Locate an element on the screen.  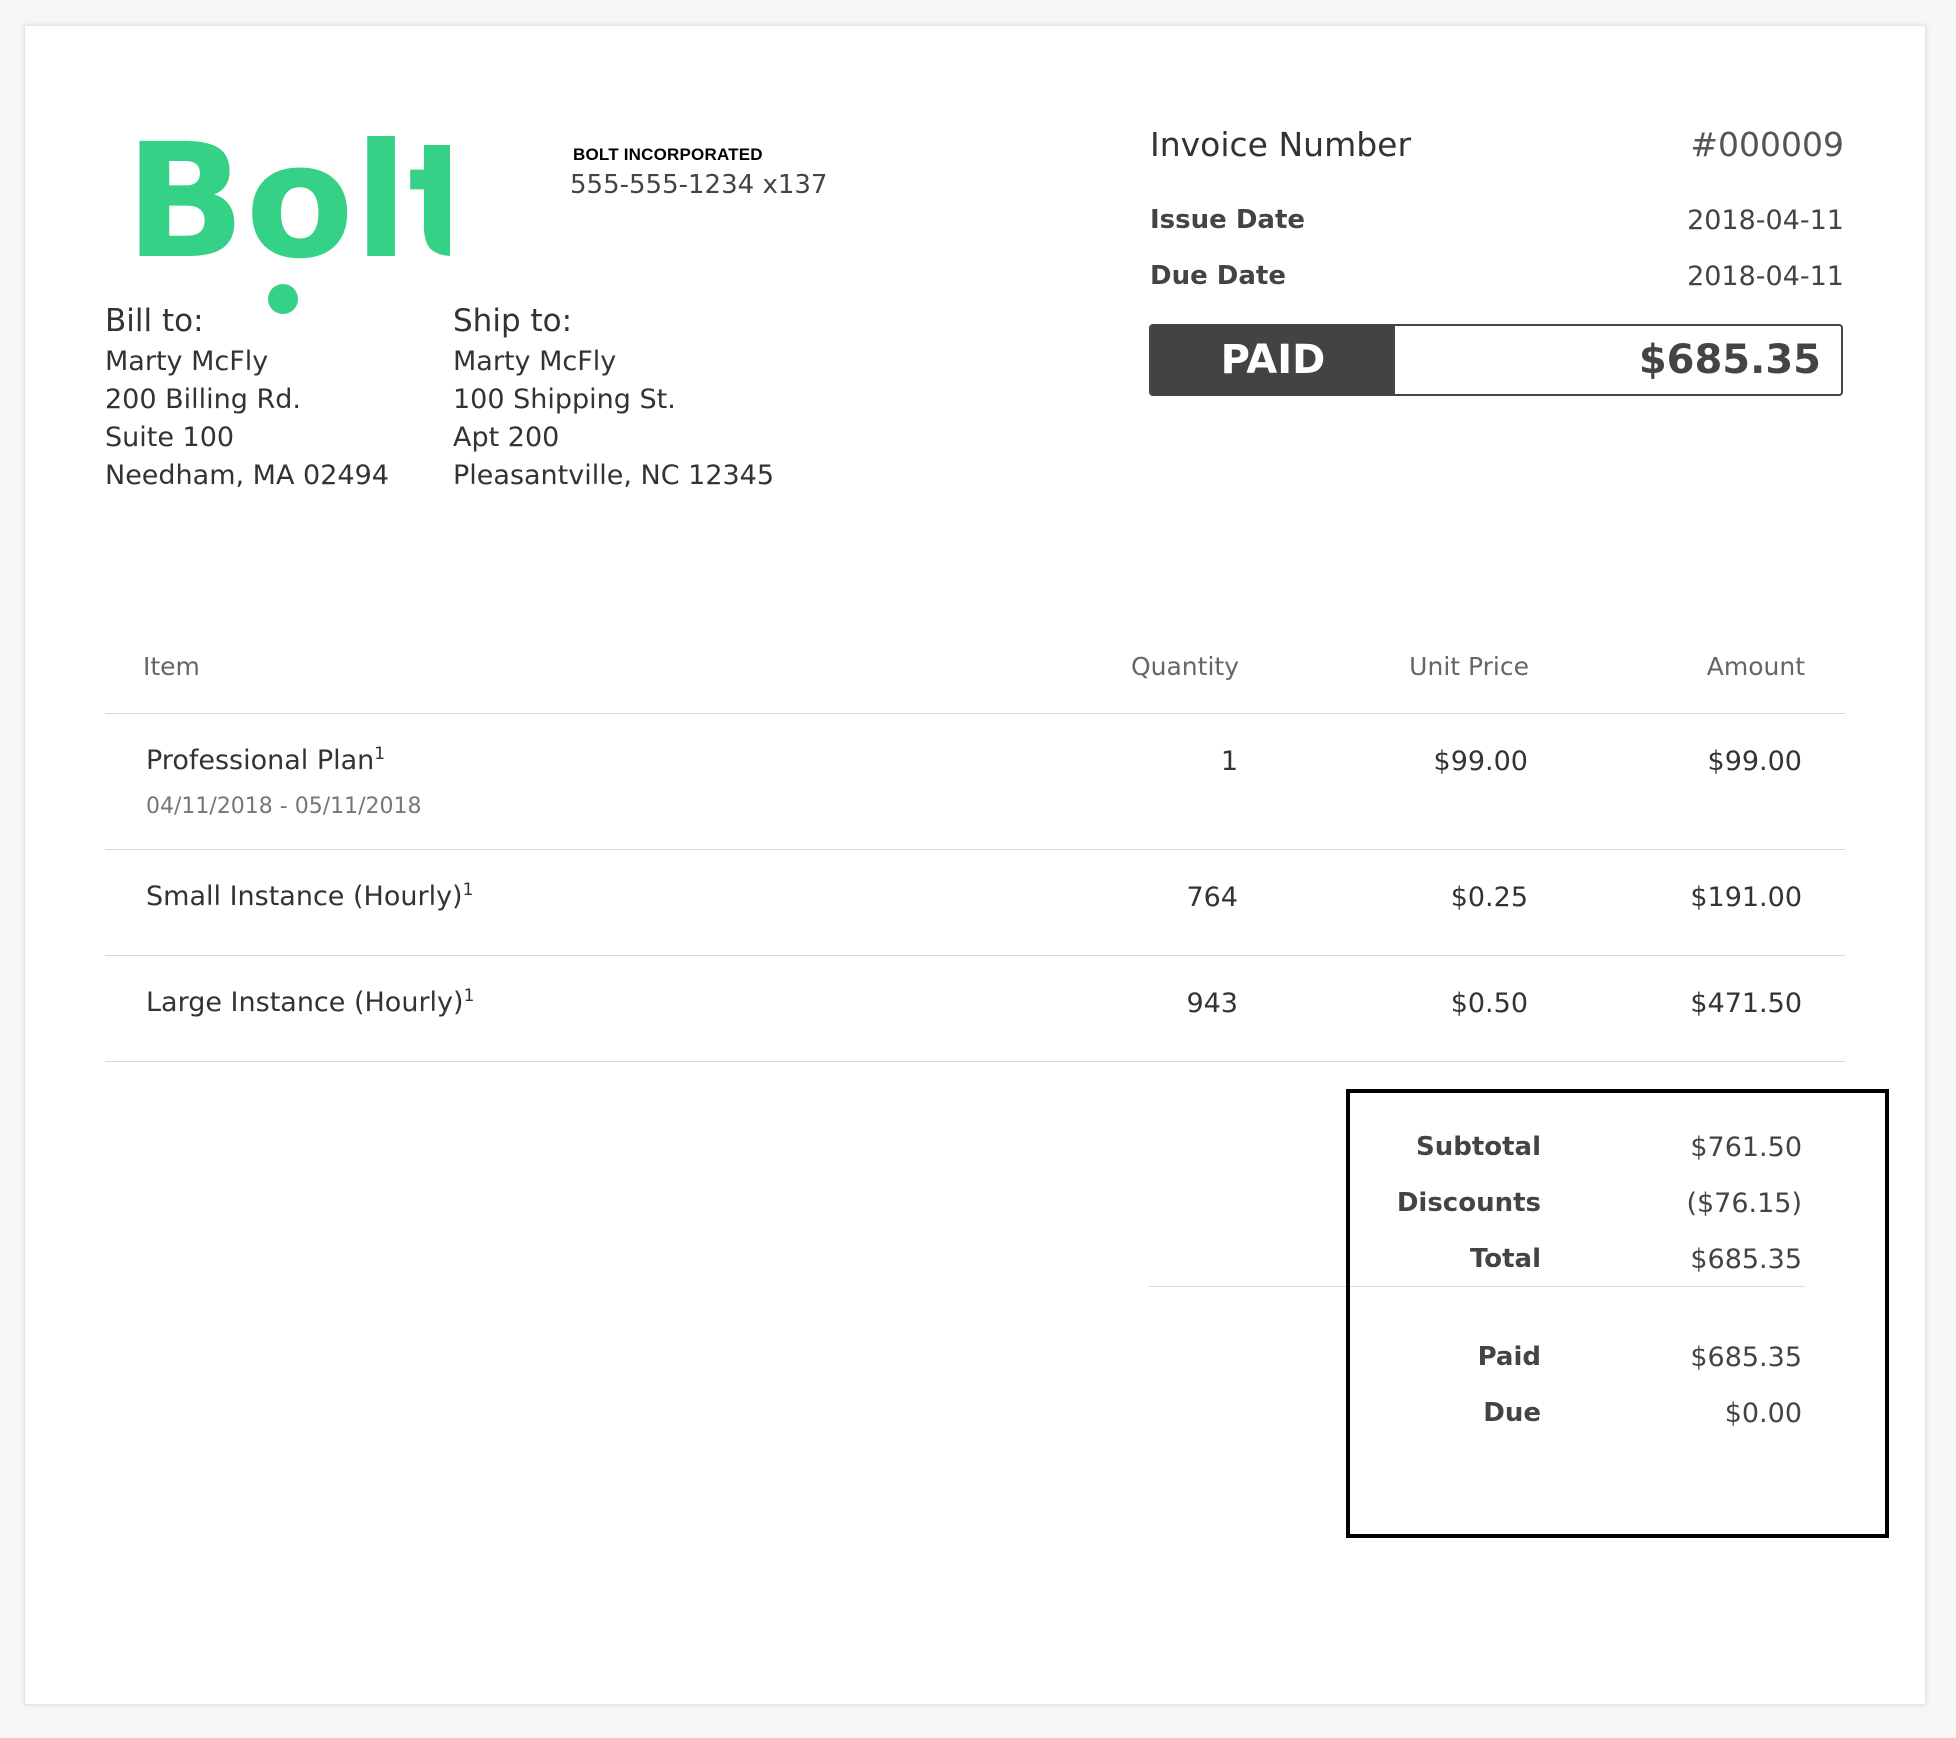
issue-date: 2018-04-11 is located at coordinates (1765, 220).